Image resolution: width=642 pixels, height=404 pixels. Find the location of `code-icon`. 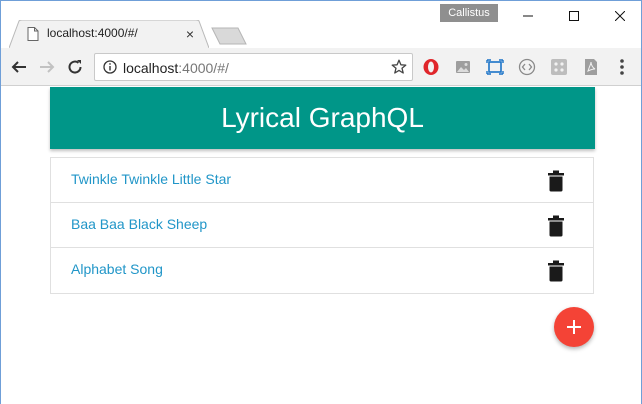

code-icon is located at coordinates (527, 67).